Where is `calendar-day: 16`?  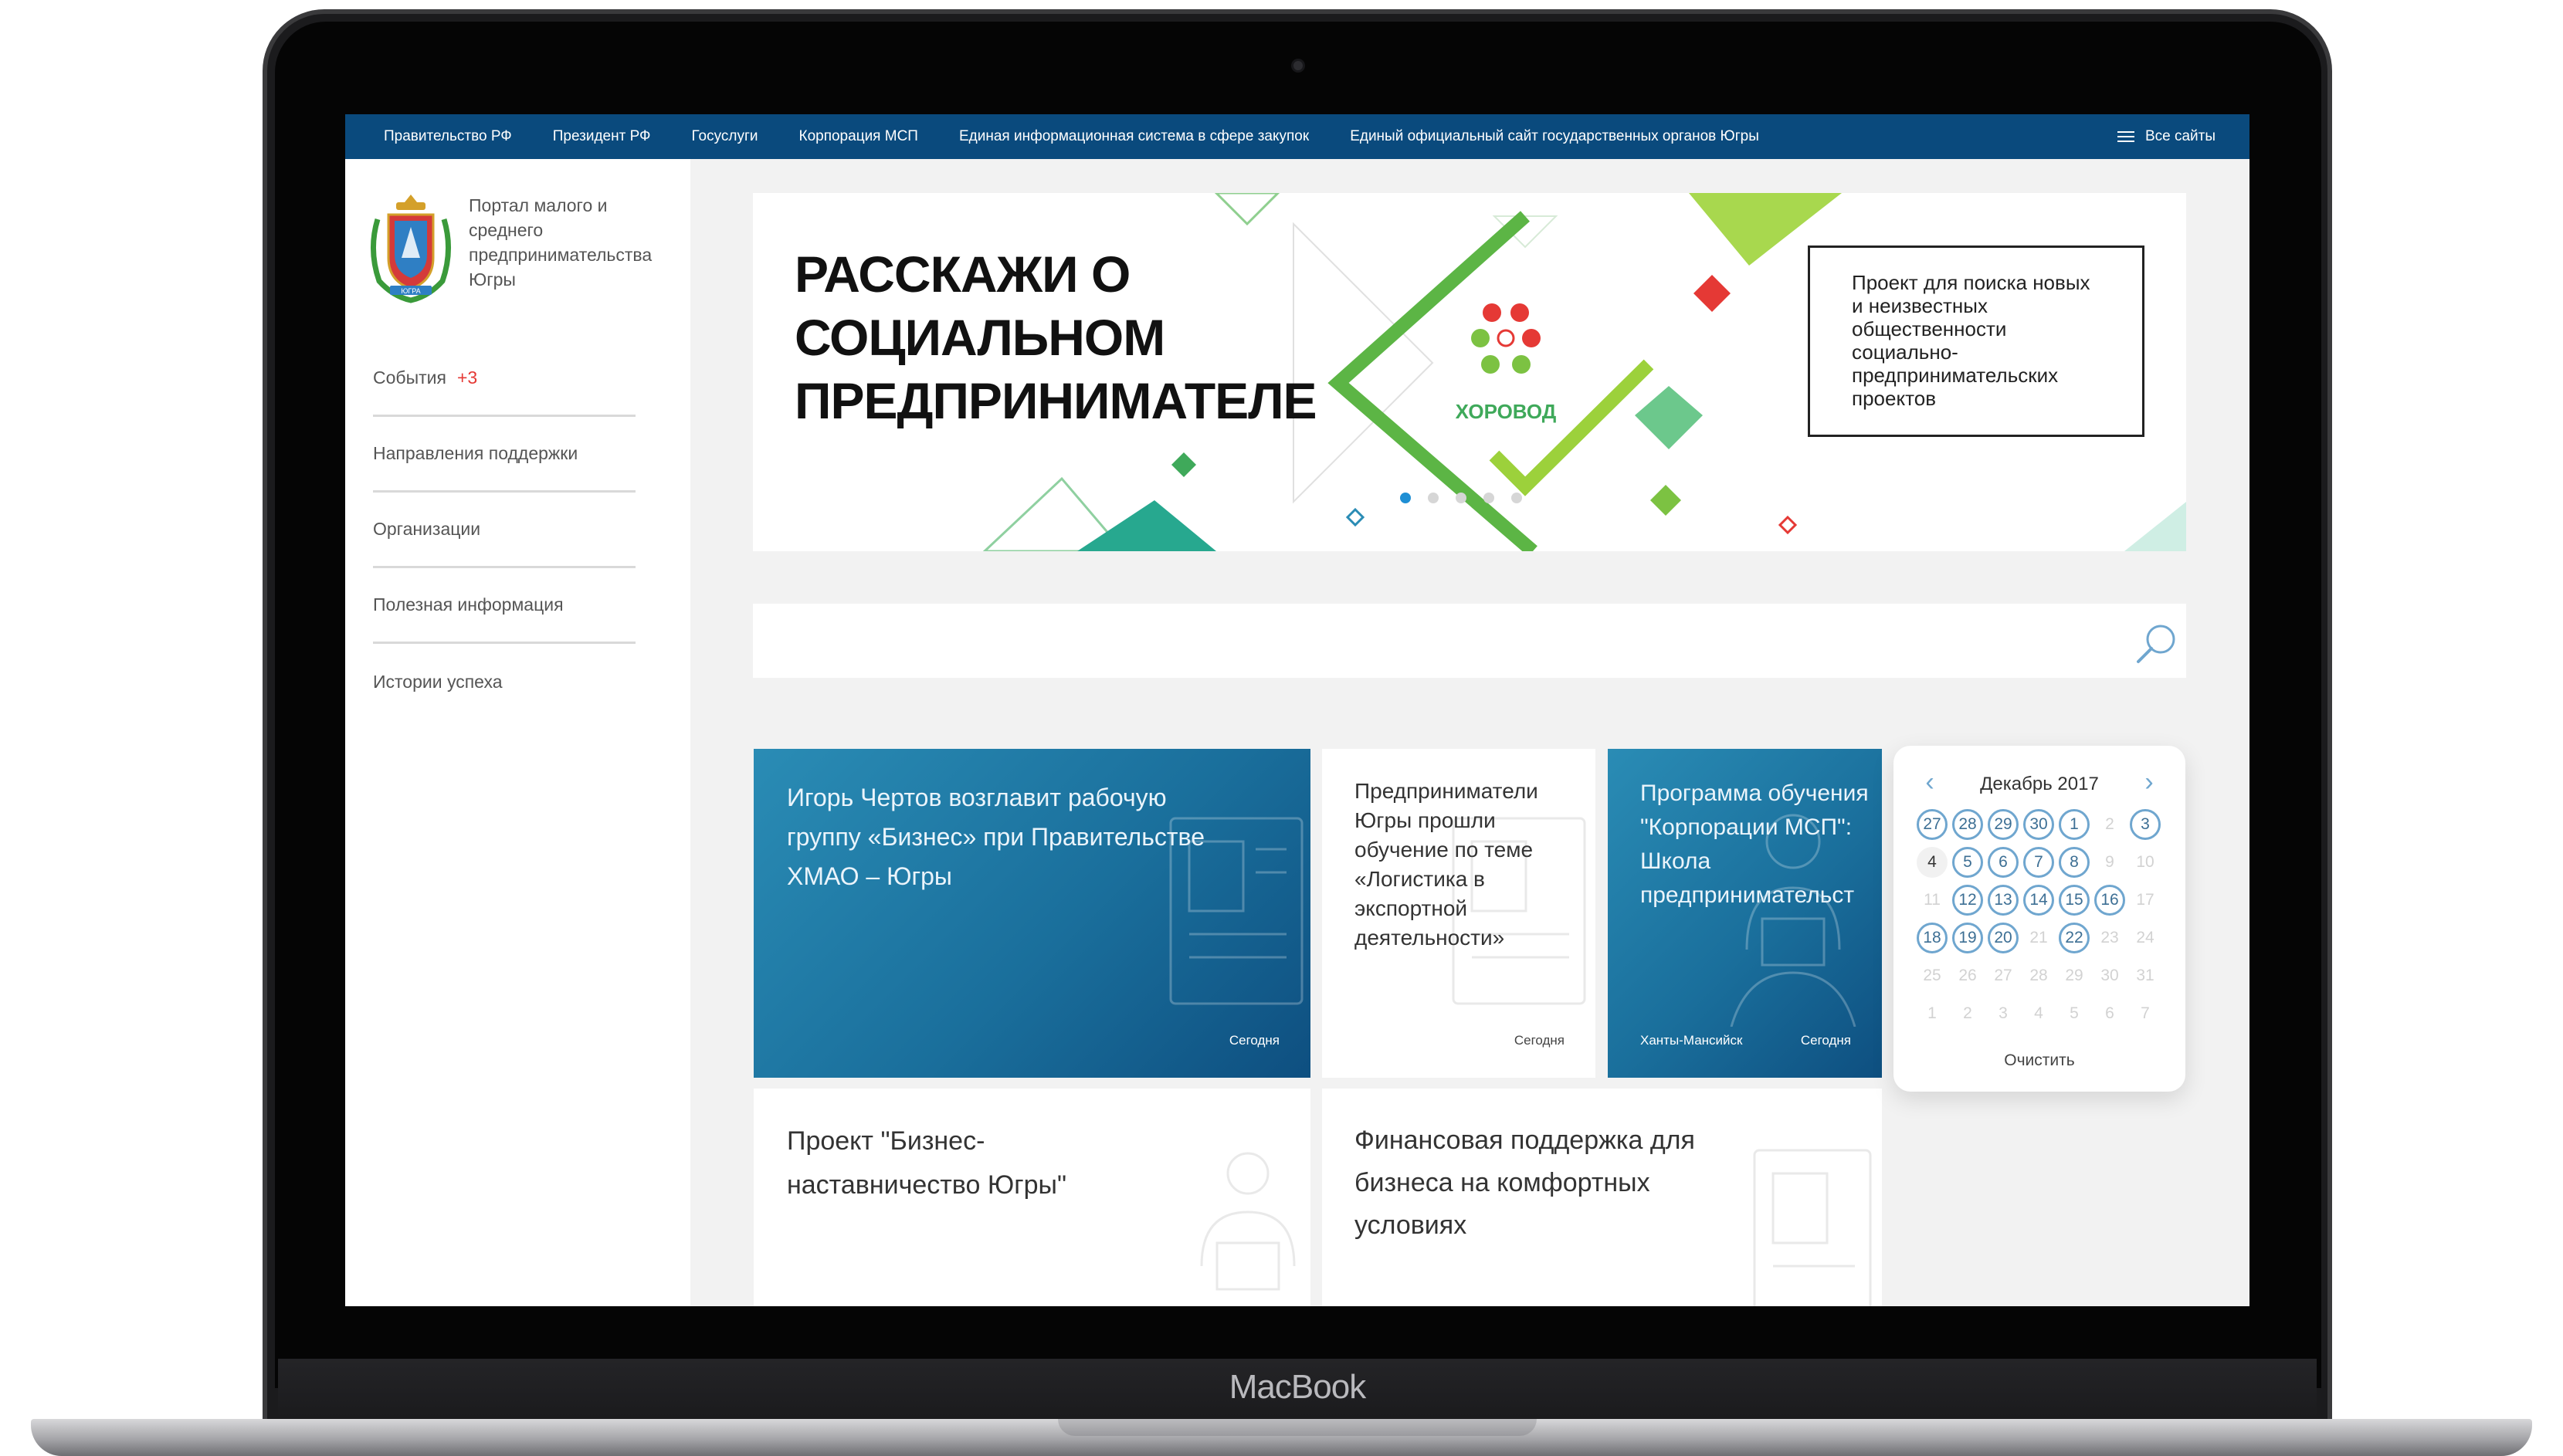
calendar-day: 16 is located at coordinates (2110, 901).